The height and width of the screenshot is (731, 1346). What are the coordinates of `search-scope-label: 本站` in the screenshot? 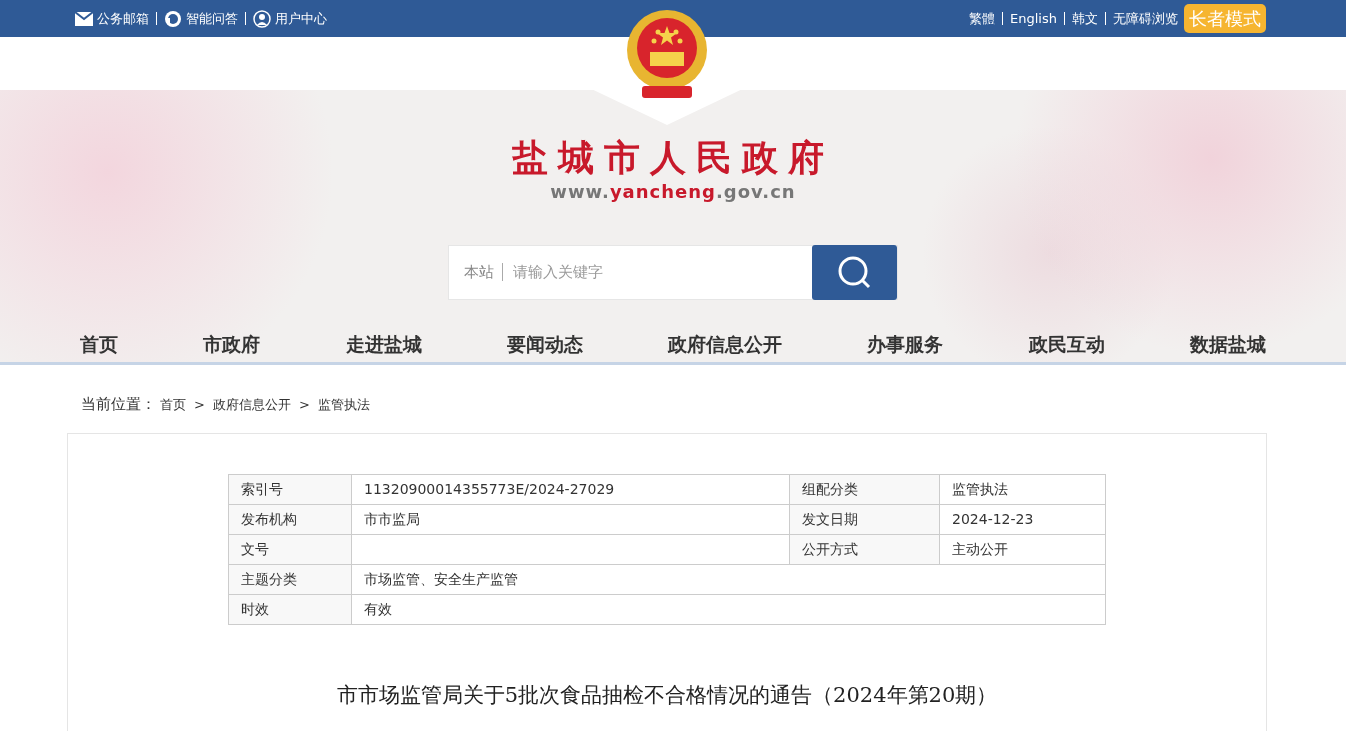 It's located at (476, 272).